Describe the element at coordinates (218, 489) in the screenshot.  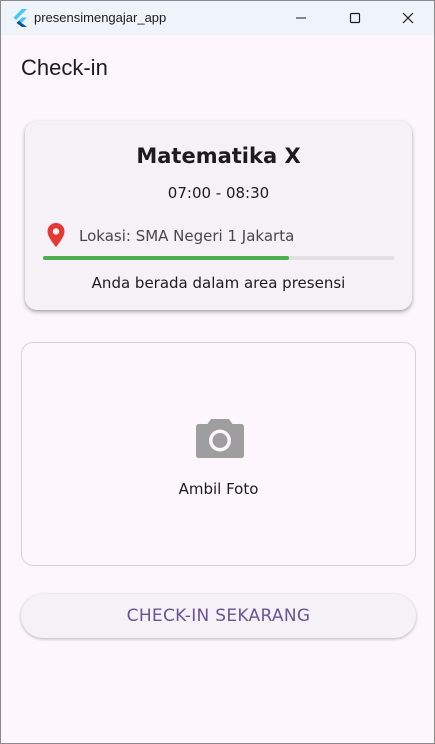
I see `take-photo-label: Ambil Foto` at that location.